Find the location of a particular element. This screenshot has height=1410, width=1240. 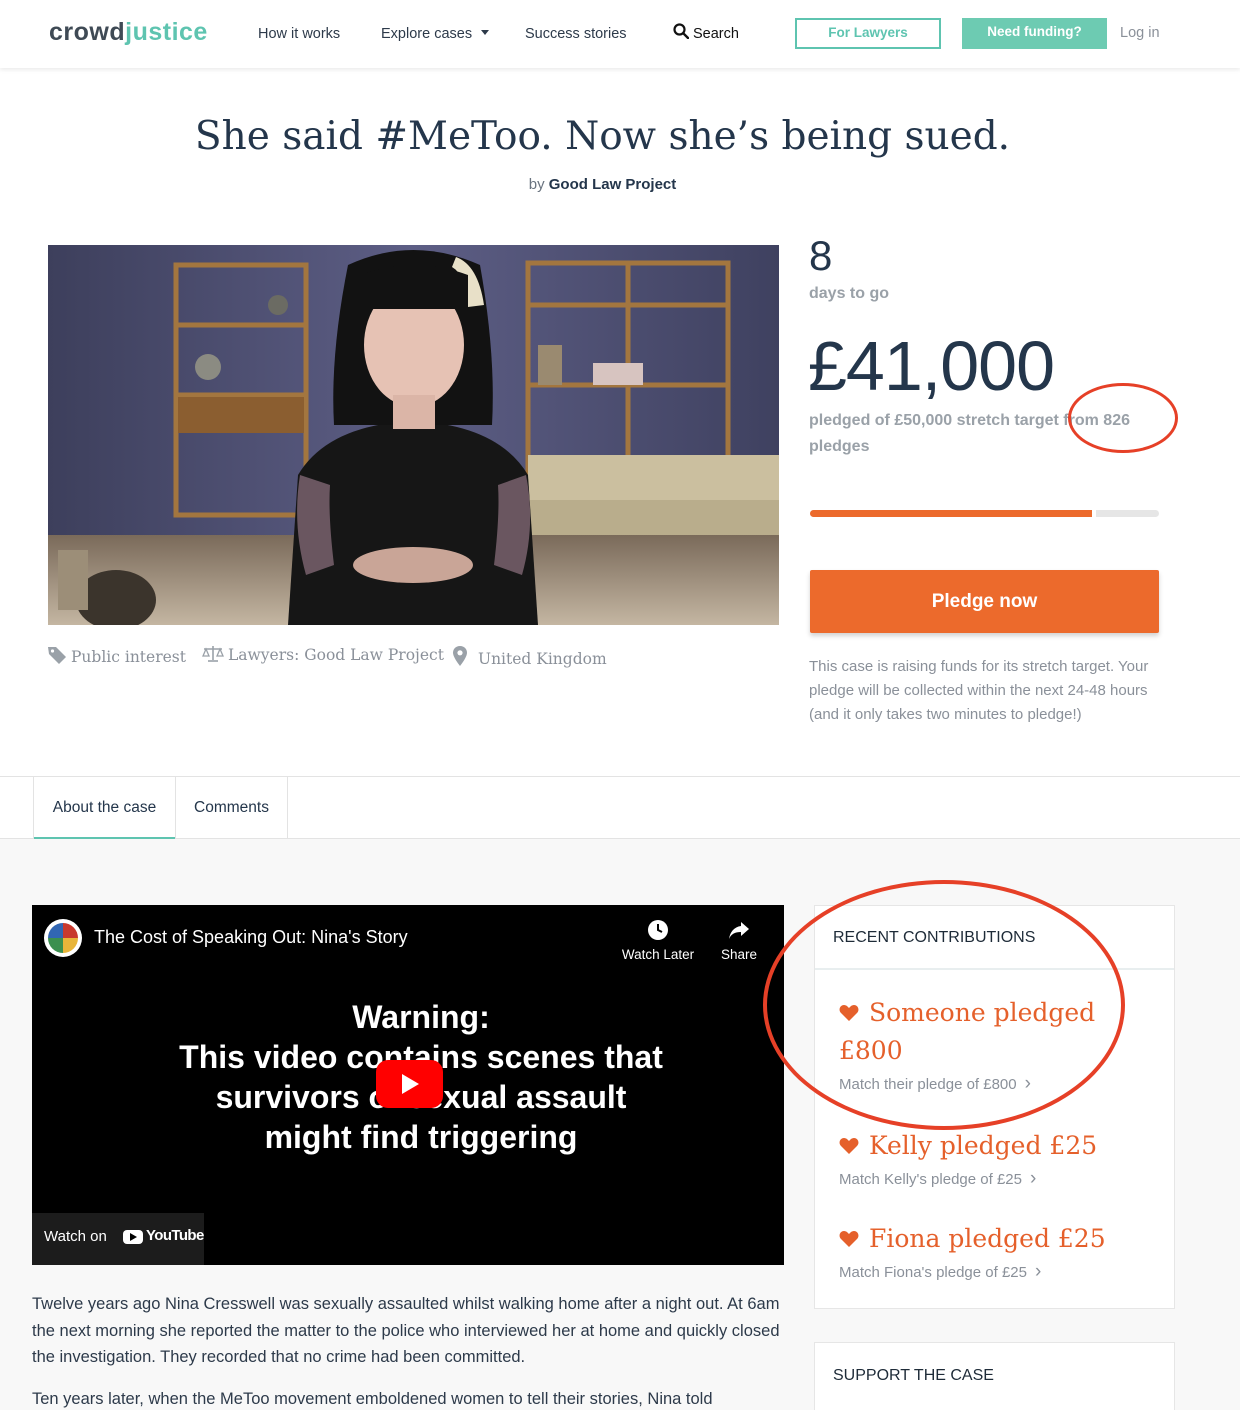

tag-category: Public interest is located at coordinates (116, 655).